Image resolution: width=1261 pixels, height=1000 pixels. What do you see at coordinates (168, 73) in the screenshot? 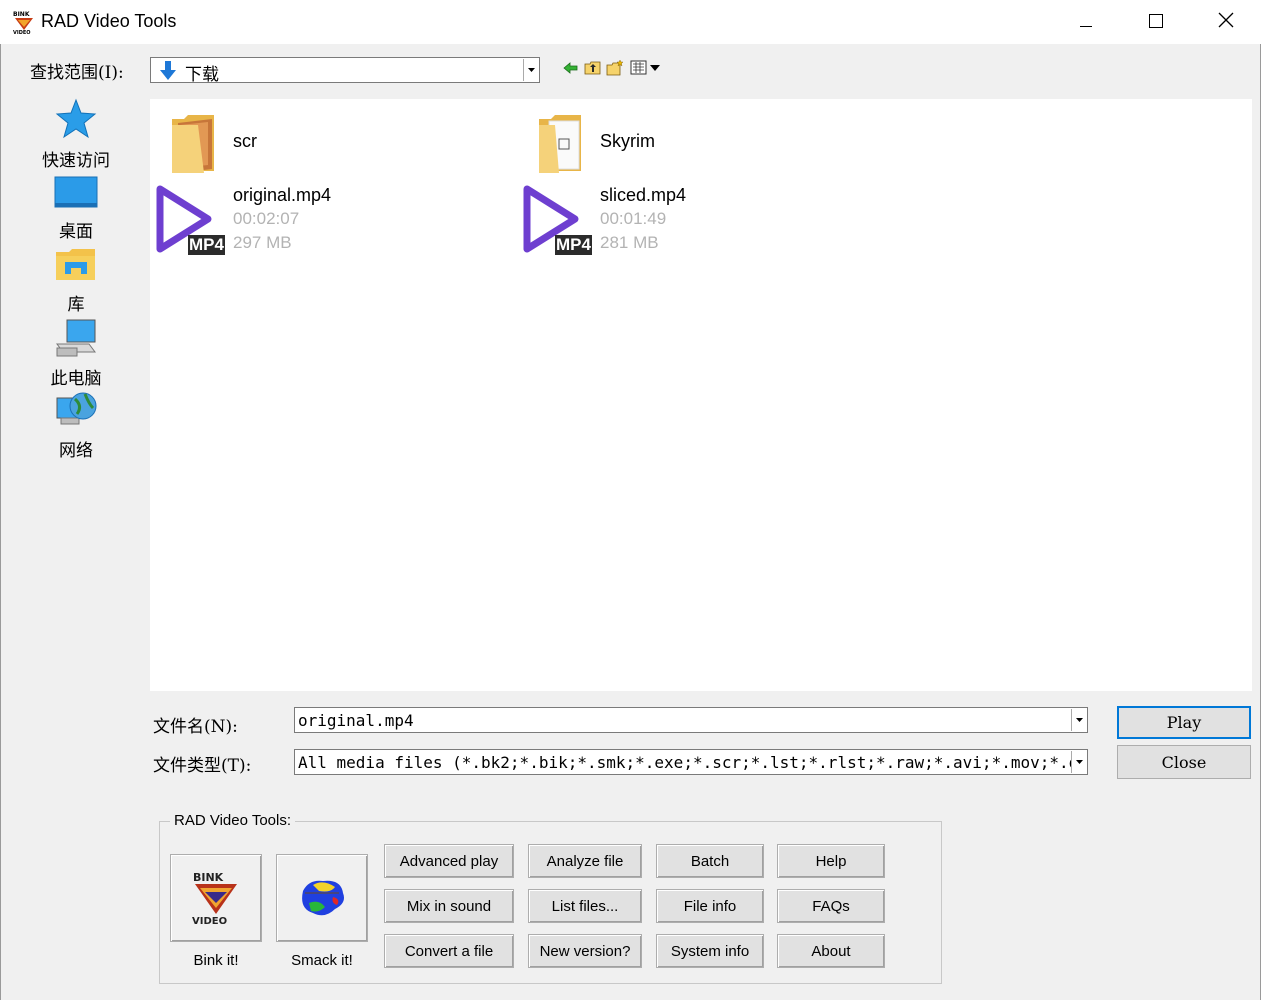
I see `download-arrow-icon` at bounding box center [168, 73].